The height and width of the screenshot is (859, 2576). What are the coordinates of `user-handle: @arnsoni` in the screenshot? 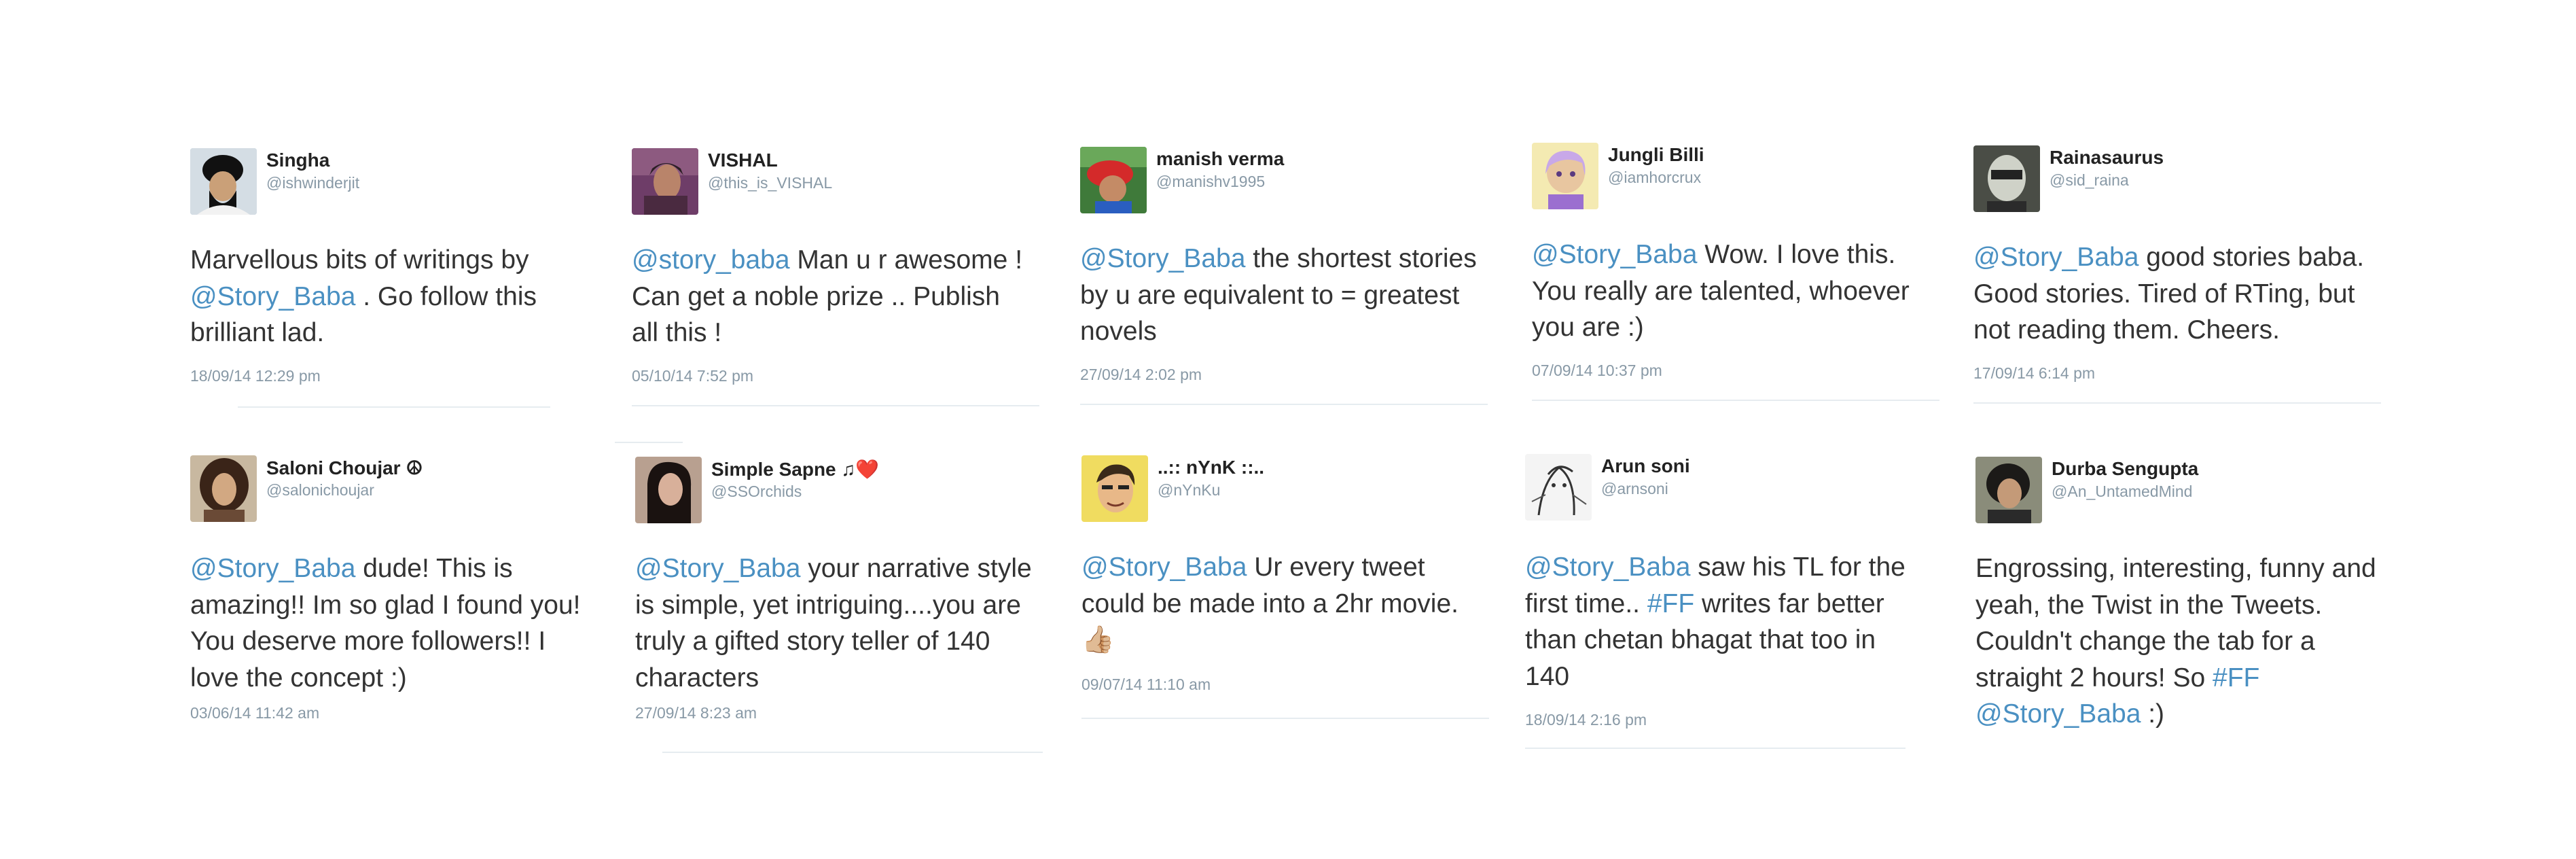 It's located at (1635, 489).